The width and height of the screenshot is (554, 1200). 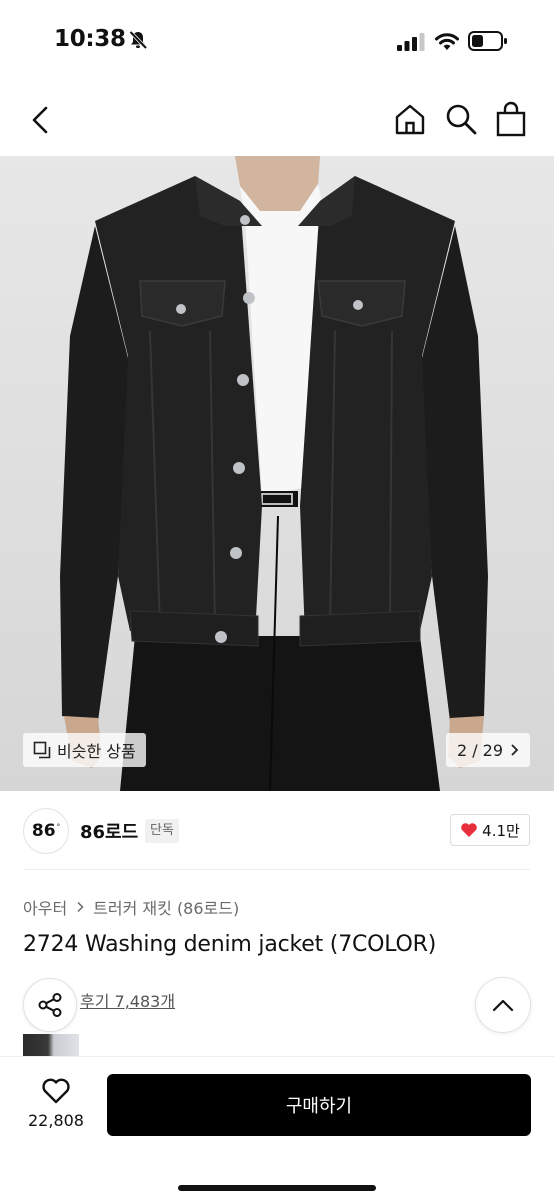 What do you see at coordinates (511, 119) in the screenshot?
I see `shopping-bag-icon` at bounding box center [511, 119].